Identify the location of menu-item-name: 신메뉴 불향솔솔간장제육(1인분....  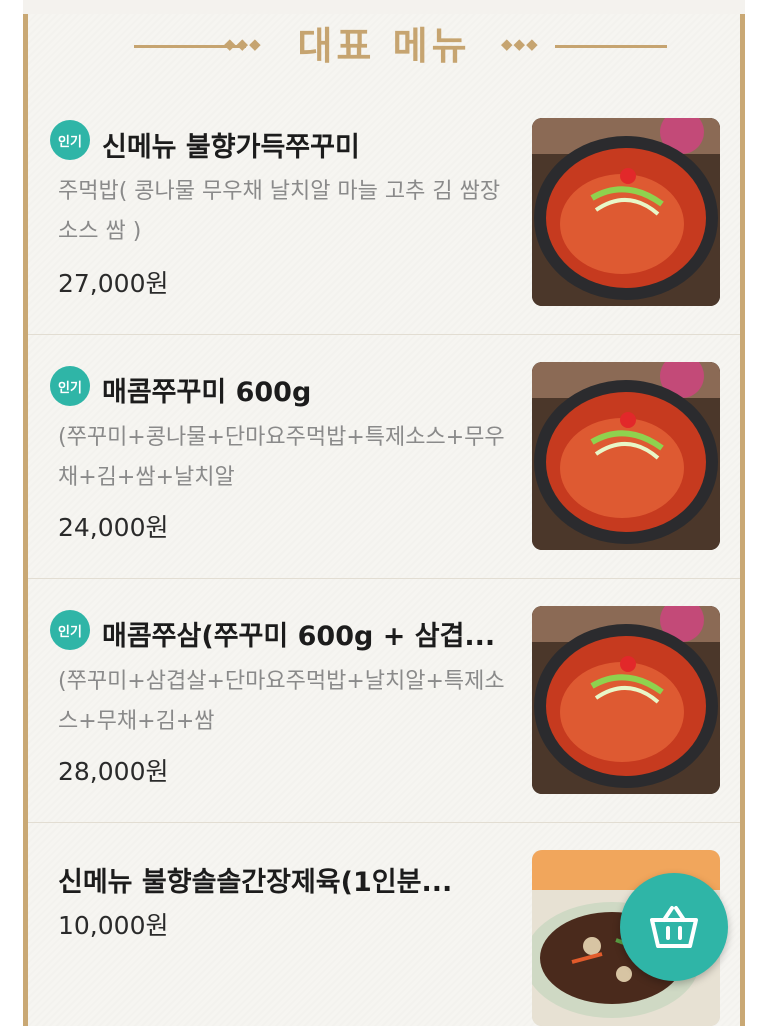
(255, 882).